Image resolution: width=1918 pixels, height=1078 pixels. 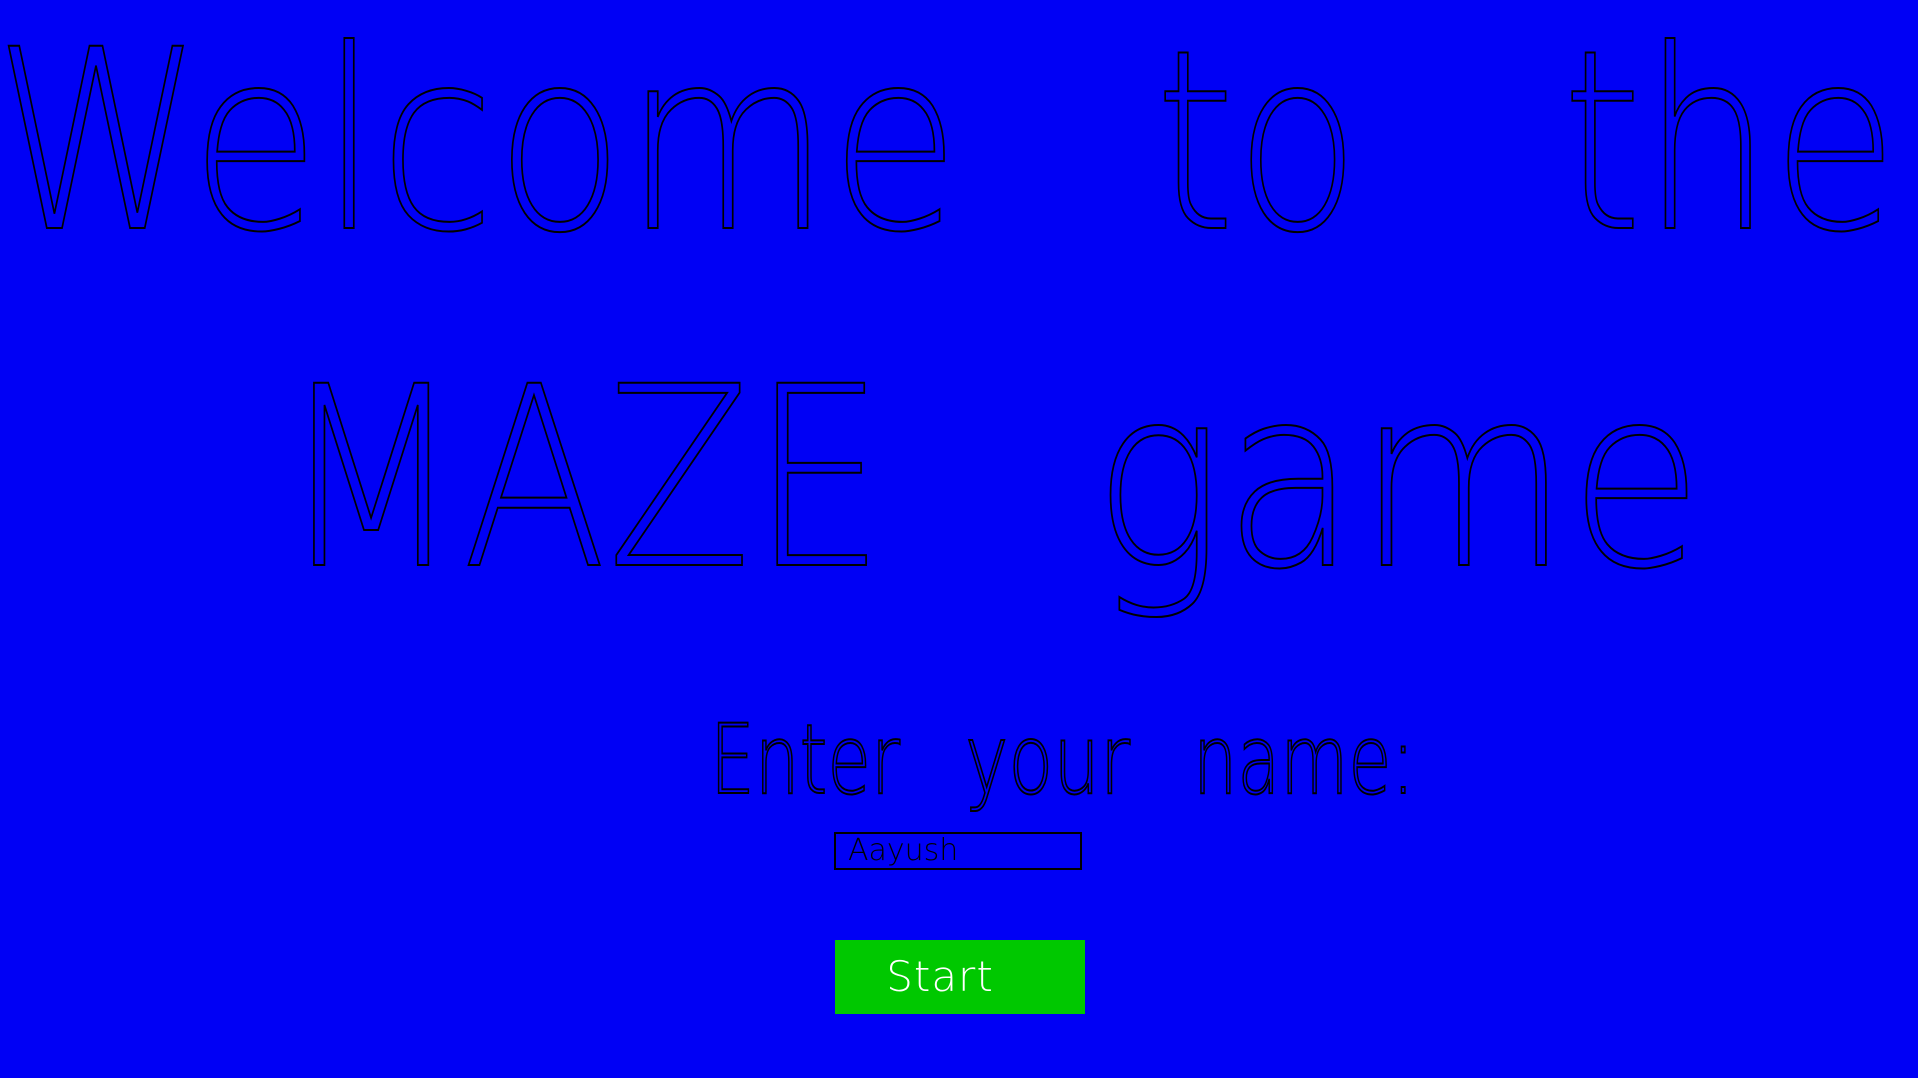 I want to click on prompt-word-your: your, so click(x=1047, y=760).